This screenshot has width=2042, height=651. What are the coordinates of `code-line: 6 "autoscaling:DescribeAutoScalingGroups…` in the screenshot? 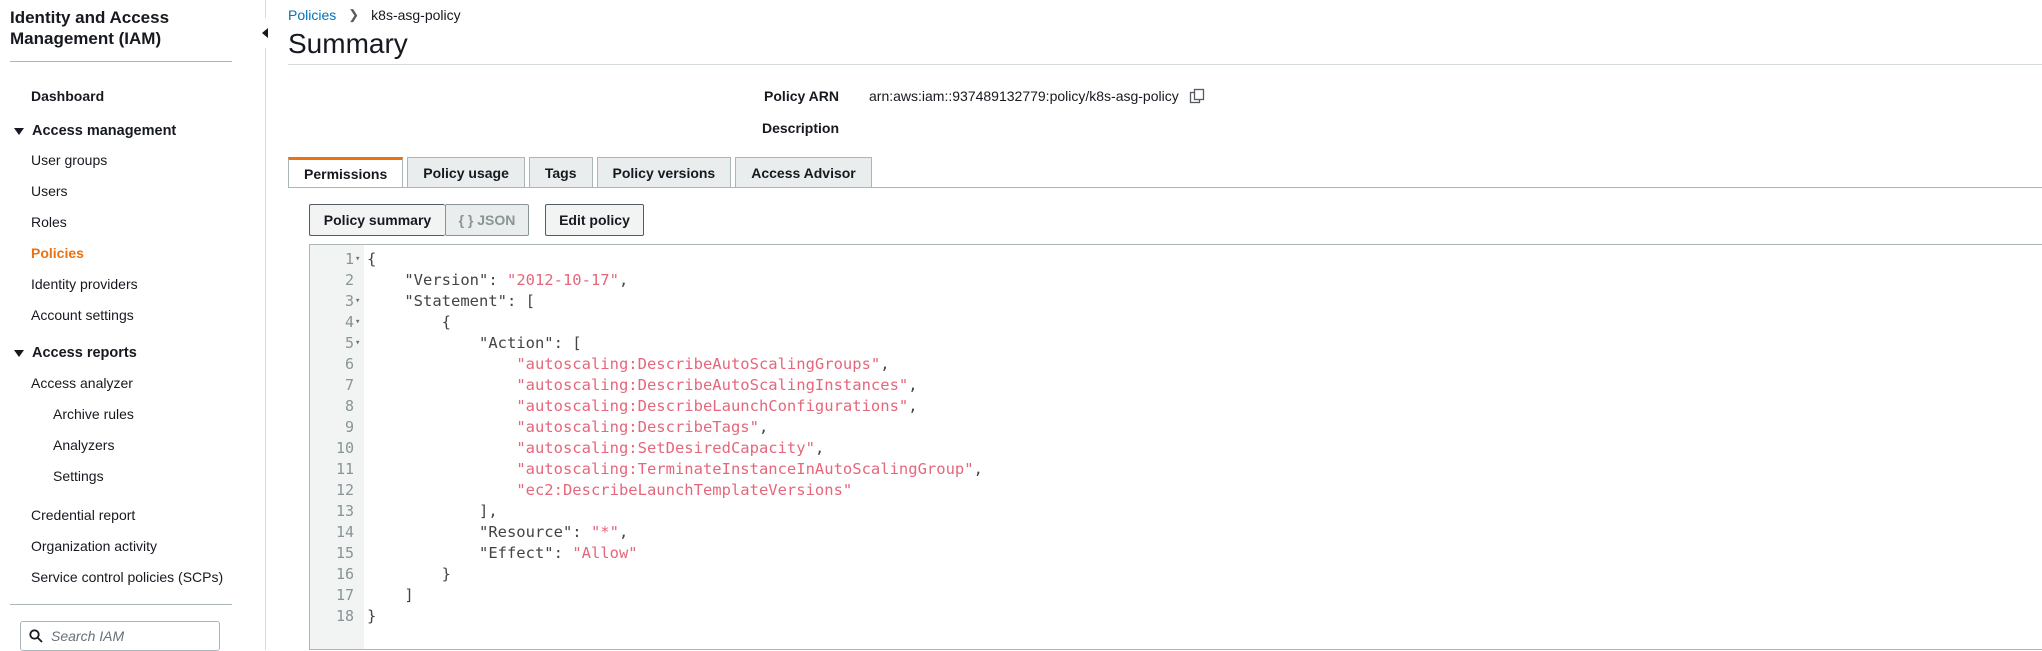 It's located at (1176, 364).